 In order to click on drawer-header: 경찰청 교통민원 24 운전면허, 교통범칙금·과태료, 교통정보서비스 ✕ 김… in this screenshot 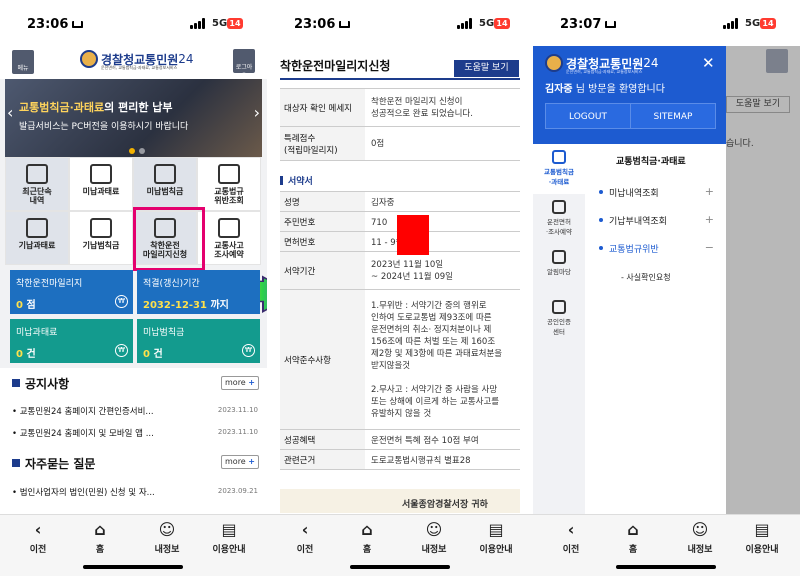, I will do `click(629, 95)`.